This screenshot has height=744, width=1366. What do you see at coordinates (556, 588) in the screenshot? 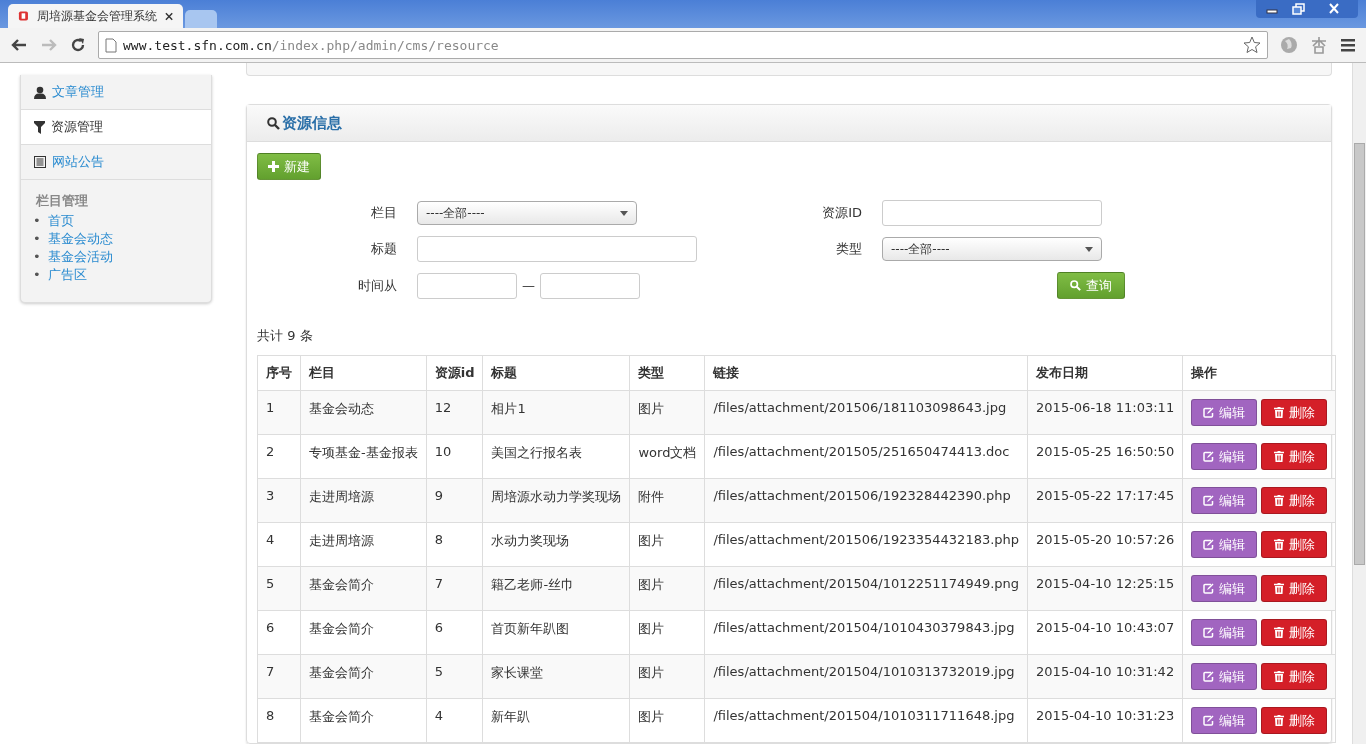
I see `table-cell: 籍乙老师-丝巾` at bounding box center [556, 588].